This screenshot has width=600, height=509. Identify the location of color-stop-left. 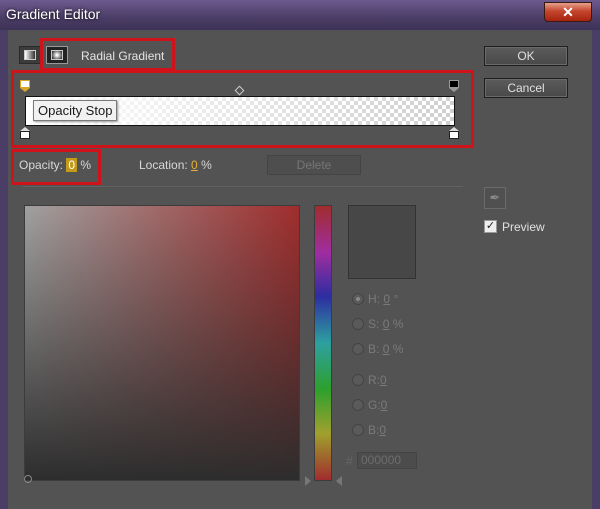
(25, 133).